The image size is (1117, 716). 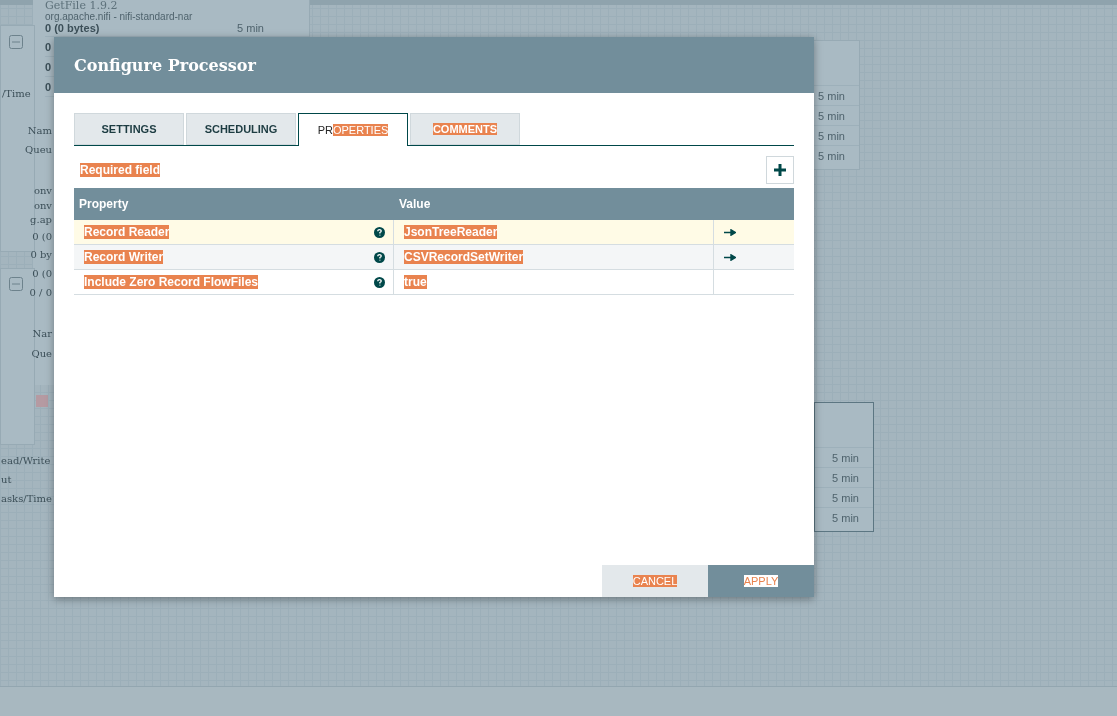 What do you see at coordinates (171, 282) in the screenshot?
I see `property-name: Include Zero Record FlowFiles` at bounding box center [171, 282].